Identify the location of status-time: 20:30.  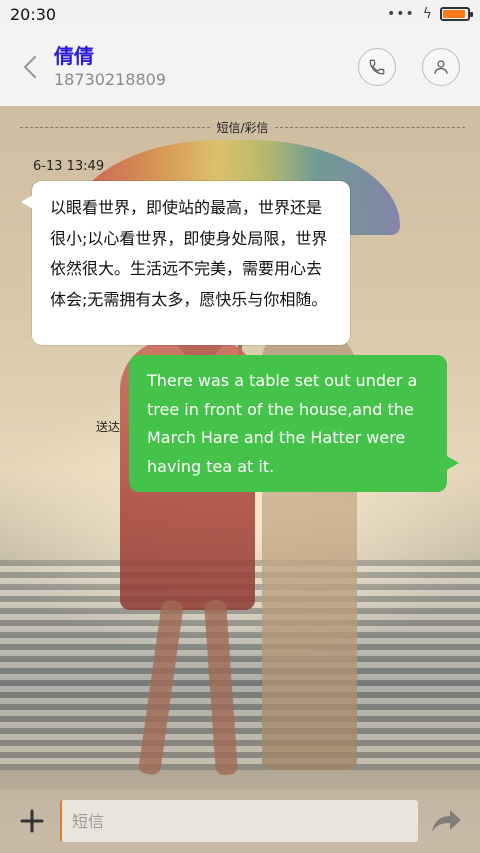
(33, 14).